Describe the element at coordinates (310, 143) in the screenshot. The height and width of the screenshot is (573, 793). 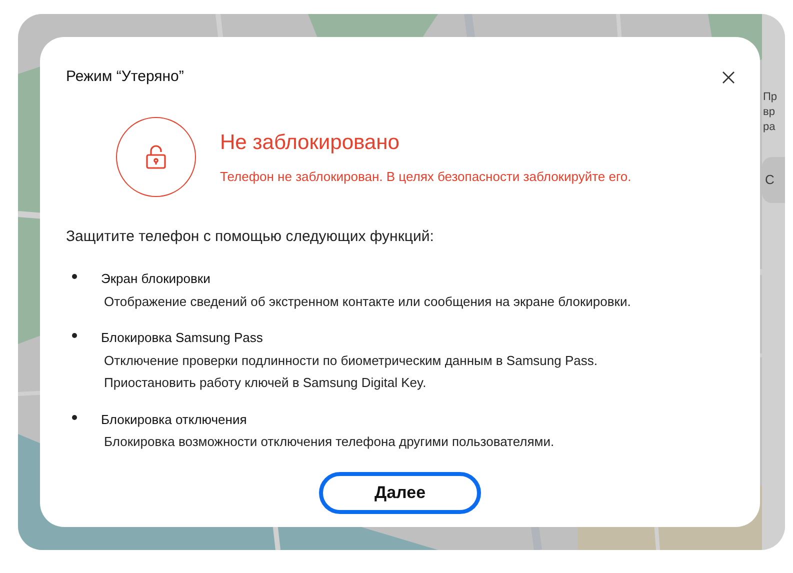
I see `status-heading: Не заблокировано` at that location.